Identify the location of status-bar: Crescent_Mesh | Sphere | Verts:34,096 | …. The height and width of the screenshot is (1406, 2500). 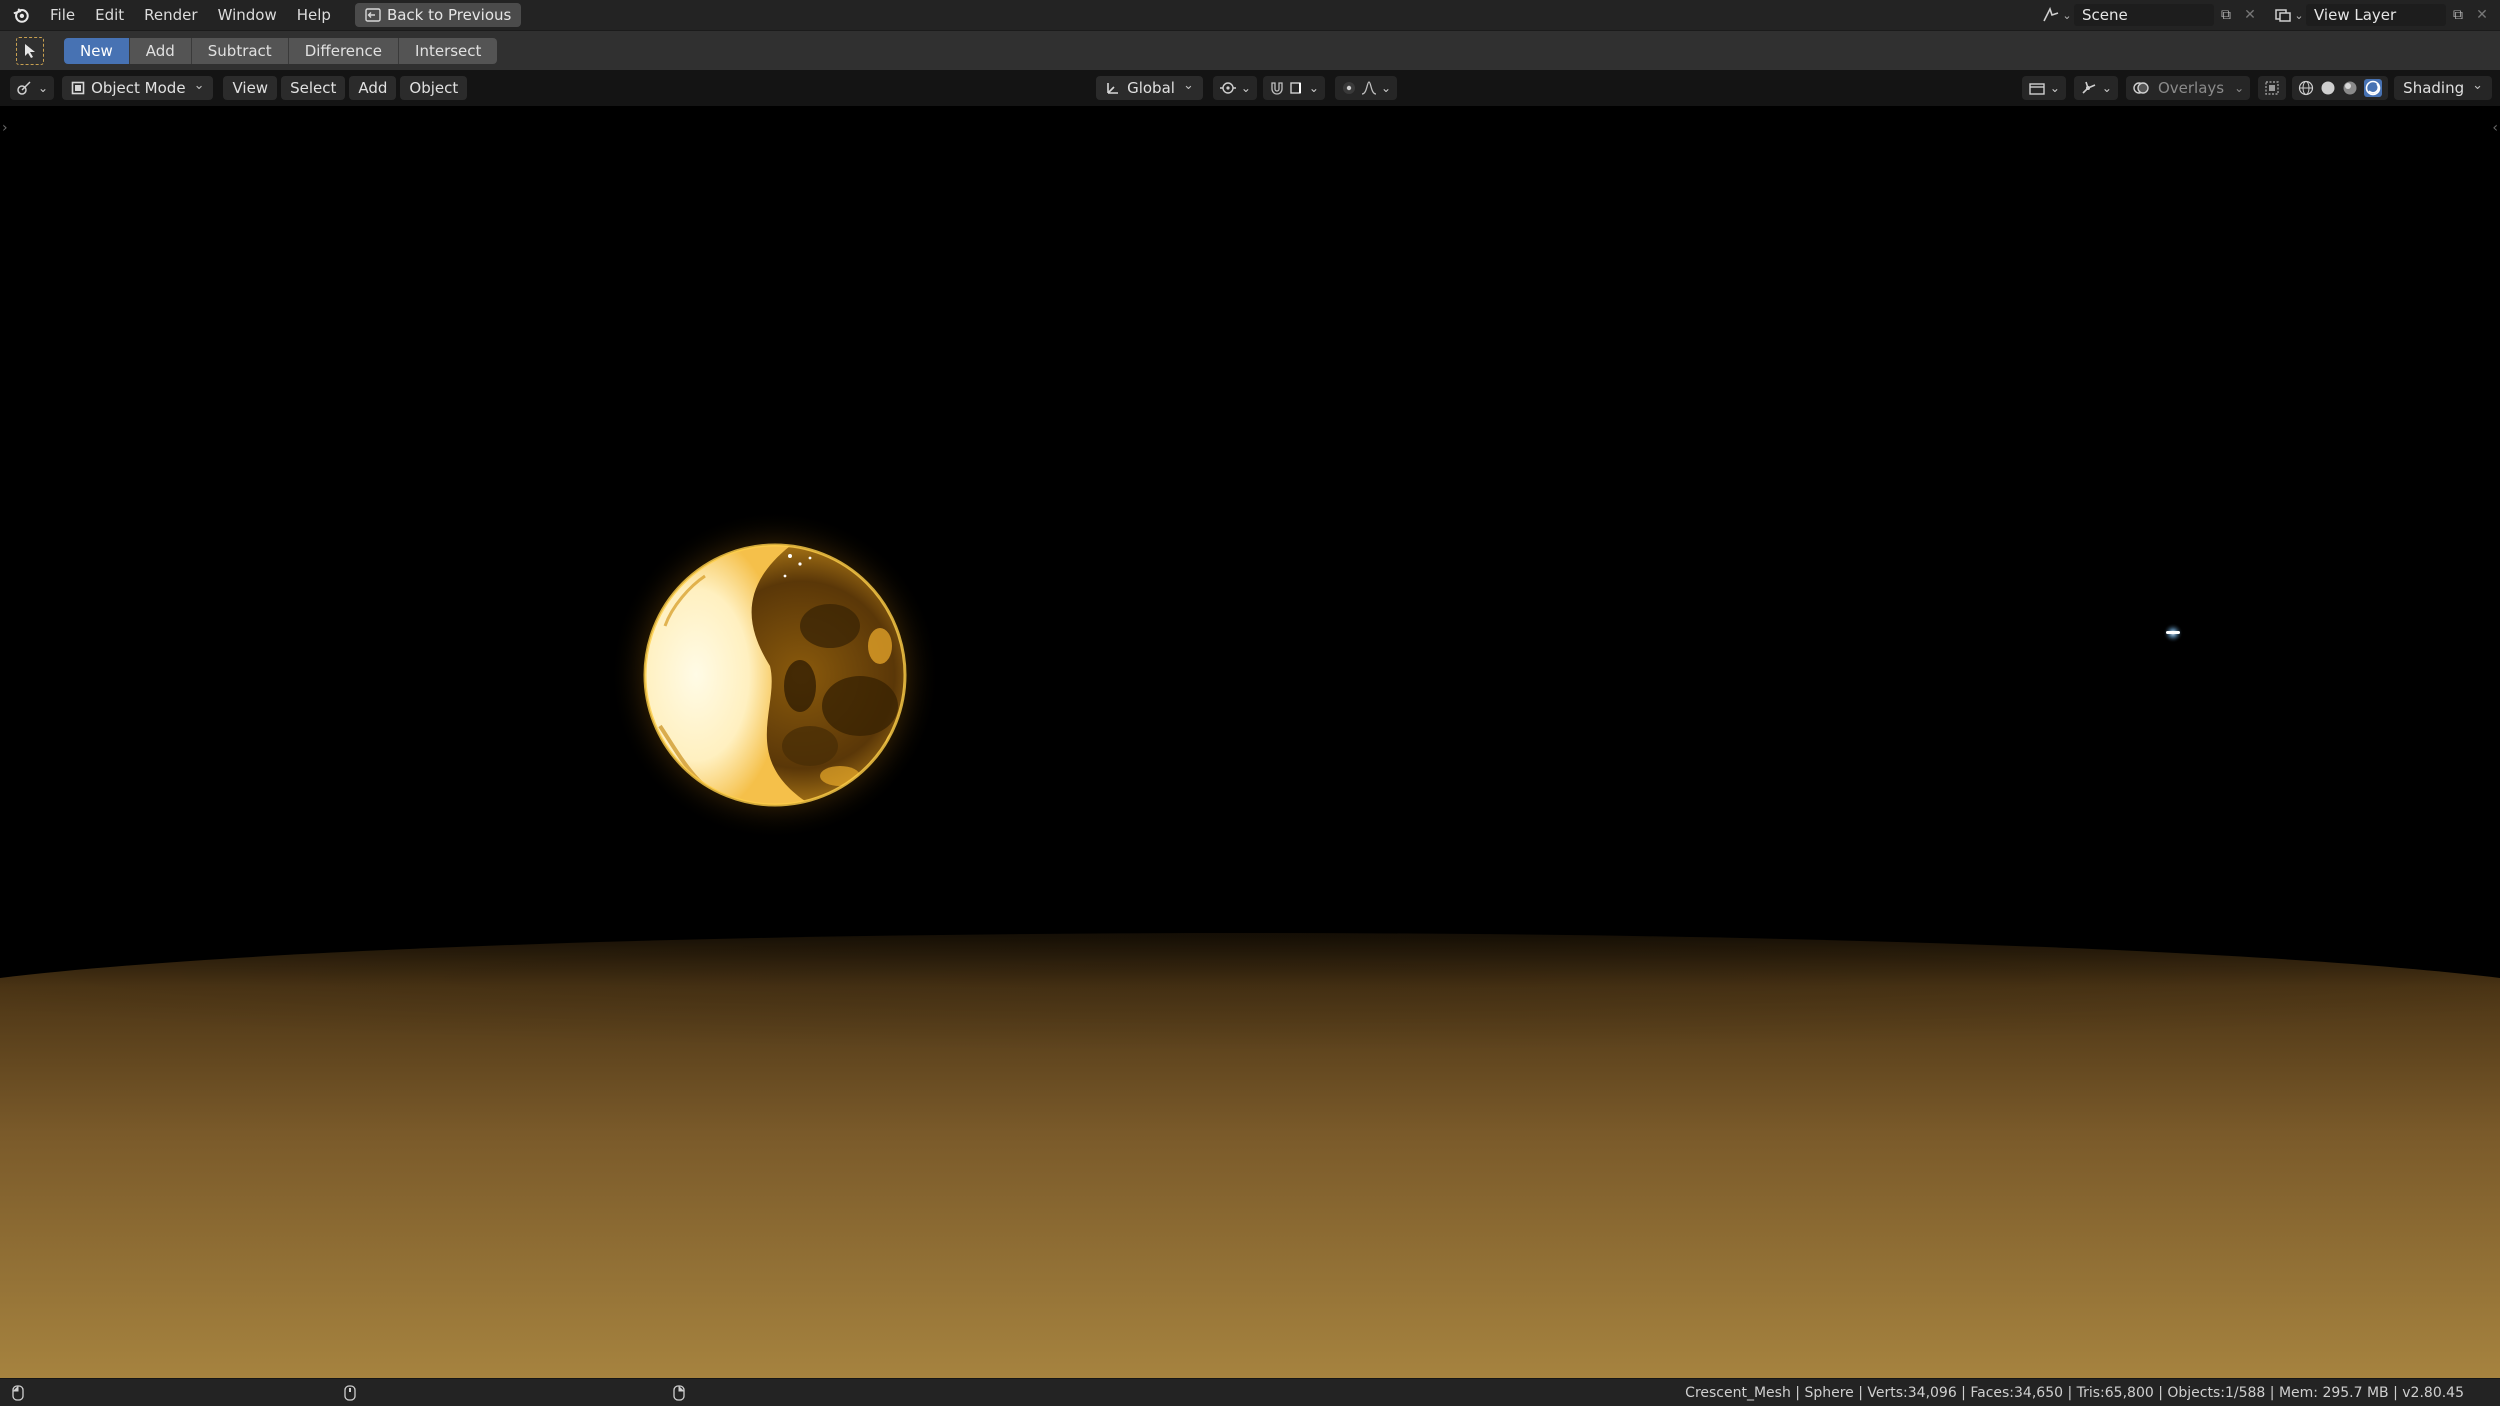
(1250, 1392).